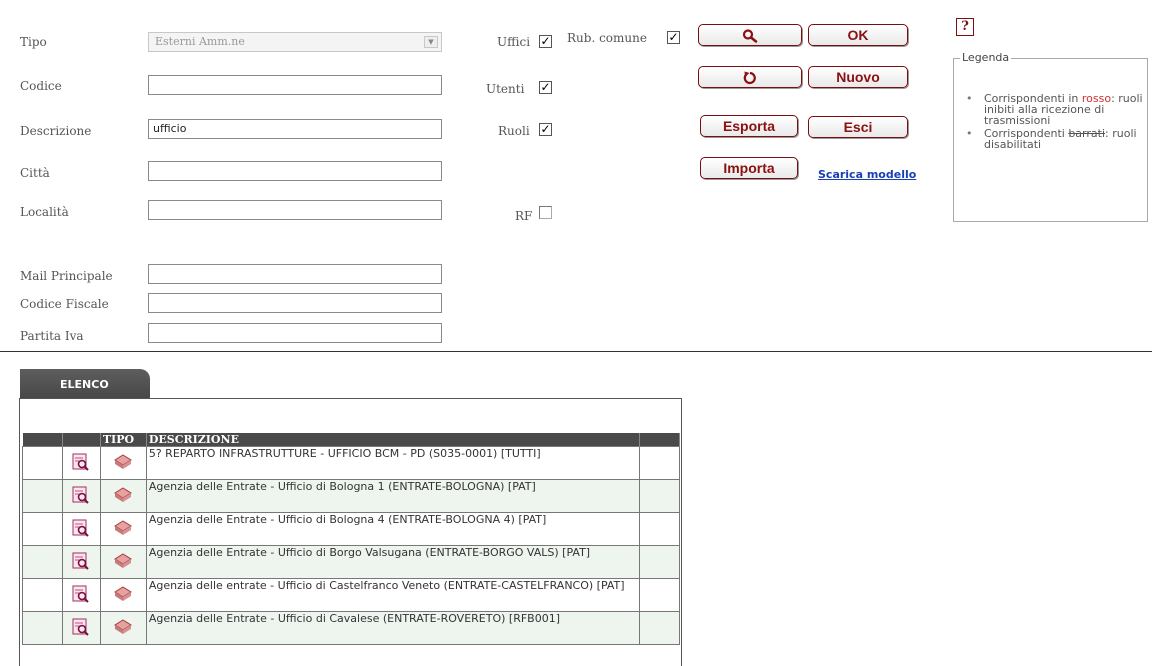 The image size is (1152, 666). Describe the element at coordinates (545, 212) in the screenshot. I see `rf-checkbox` at that location.